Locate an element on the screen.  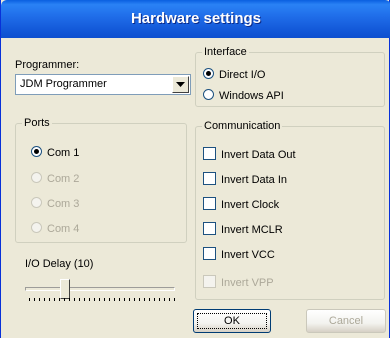
radio-windows-api: Windows API is located at coordinates (243, 95).